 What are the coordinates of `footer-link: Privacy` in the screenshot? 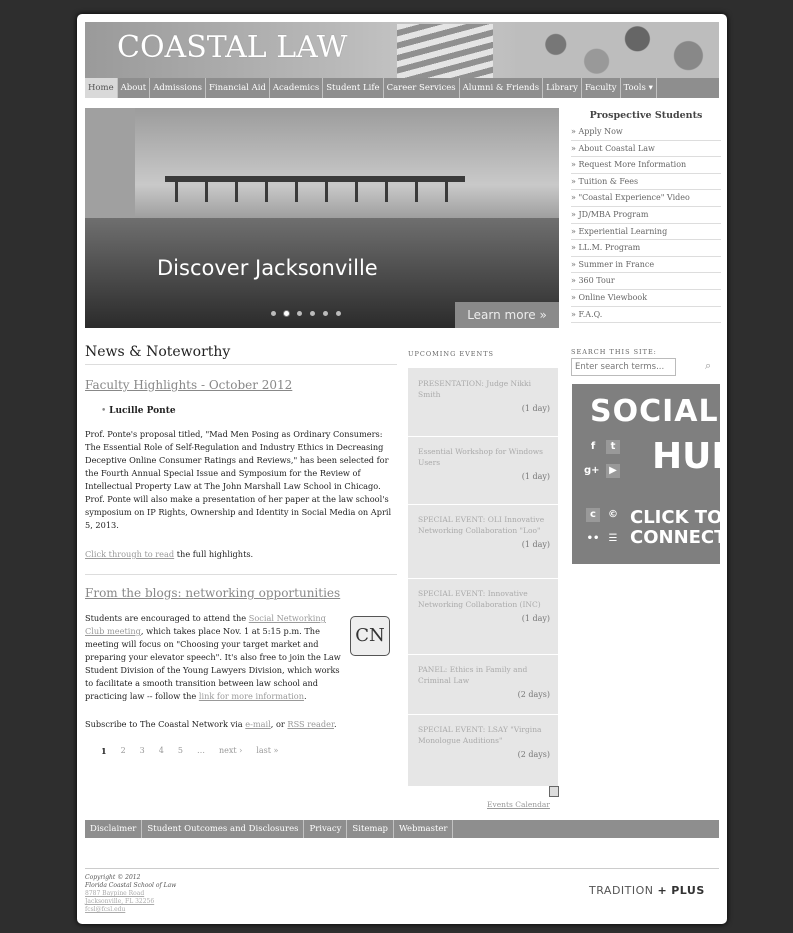 It's located at (326, 829).